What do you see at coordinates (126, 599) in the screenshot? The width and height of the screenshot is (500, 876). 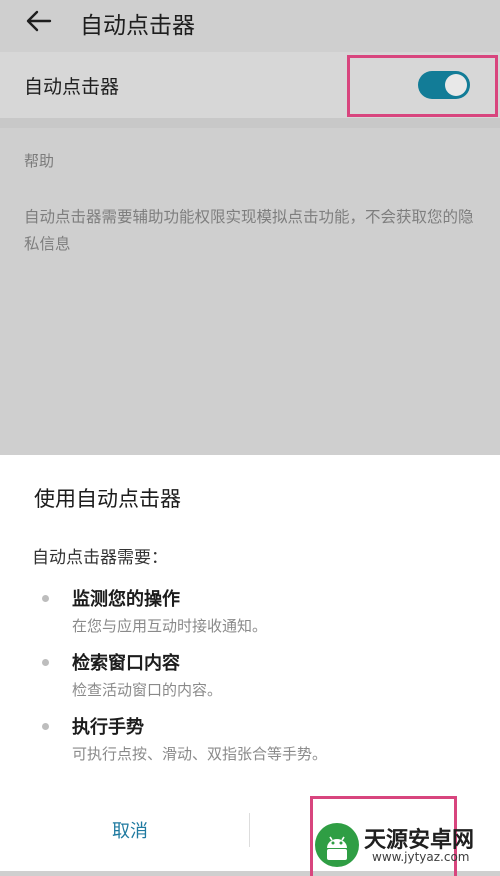 I see `permission-title: 监测您的操作` at bounding box center [126, 599].